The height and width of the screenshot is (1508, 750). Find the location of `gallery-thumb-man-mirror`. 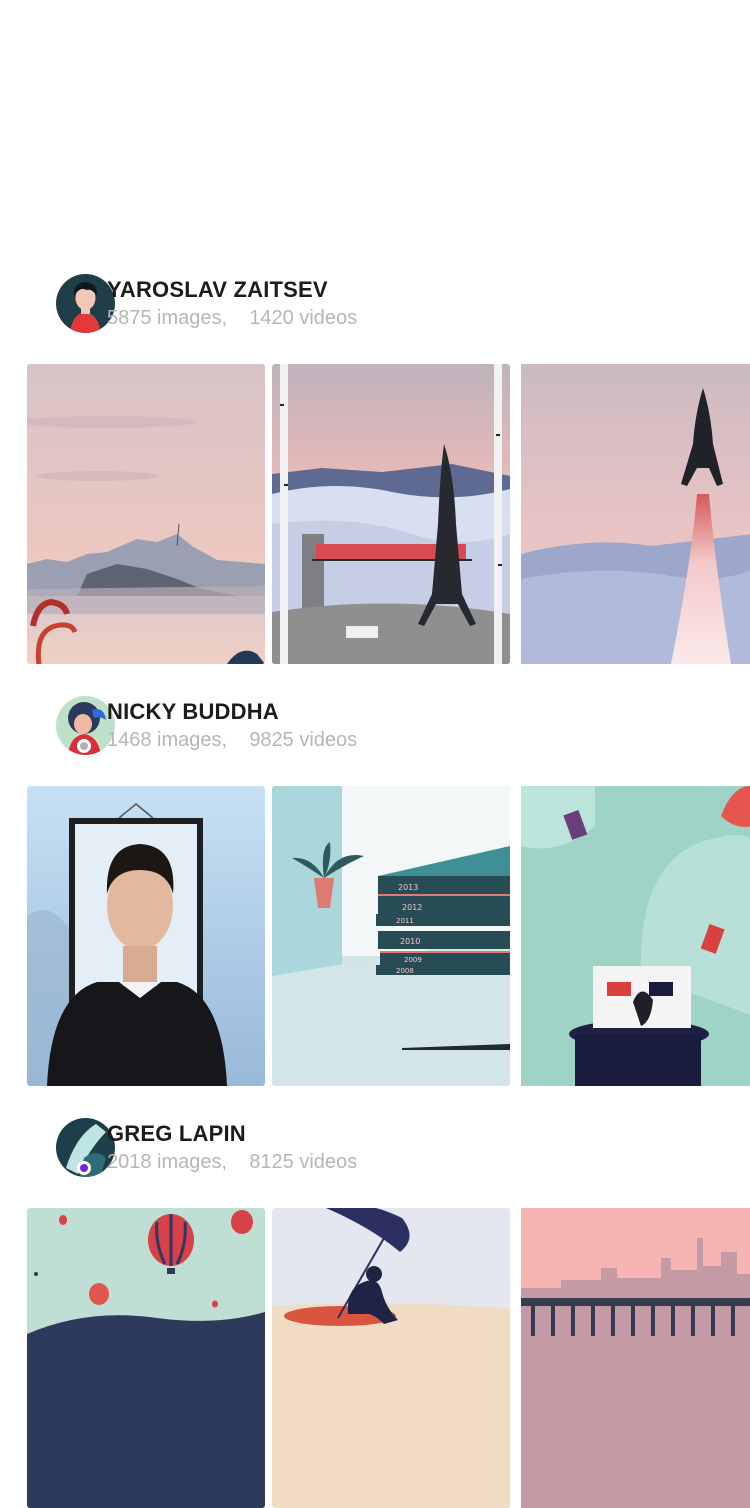

gallery-thumb-man-mirror is located at coordinates (146, 936).